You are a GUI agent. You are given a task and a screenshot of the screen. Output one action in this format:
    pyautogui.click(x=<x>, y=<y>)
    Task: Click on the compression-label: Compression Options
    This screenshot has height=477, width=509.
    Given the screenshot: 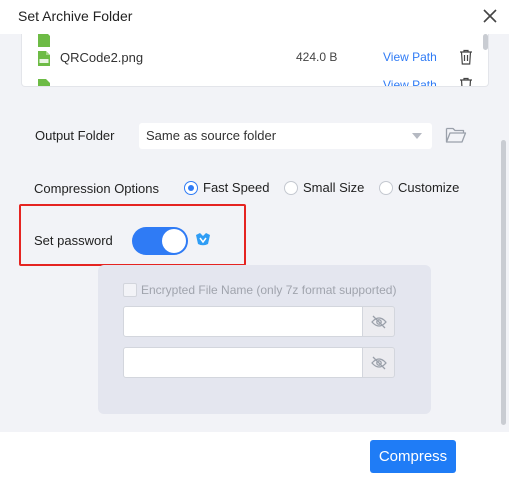 What is the action you would take?
    pyautogui.click(x=96, y=188)
    